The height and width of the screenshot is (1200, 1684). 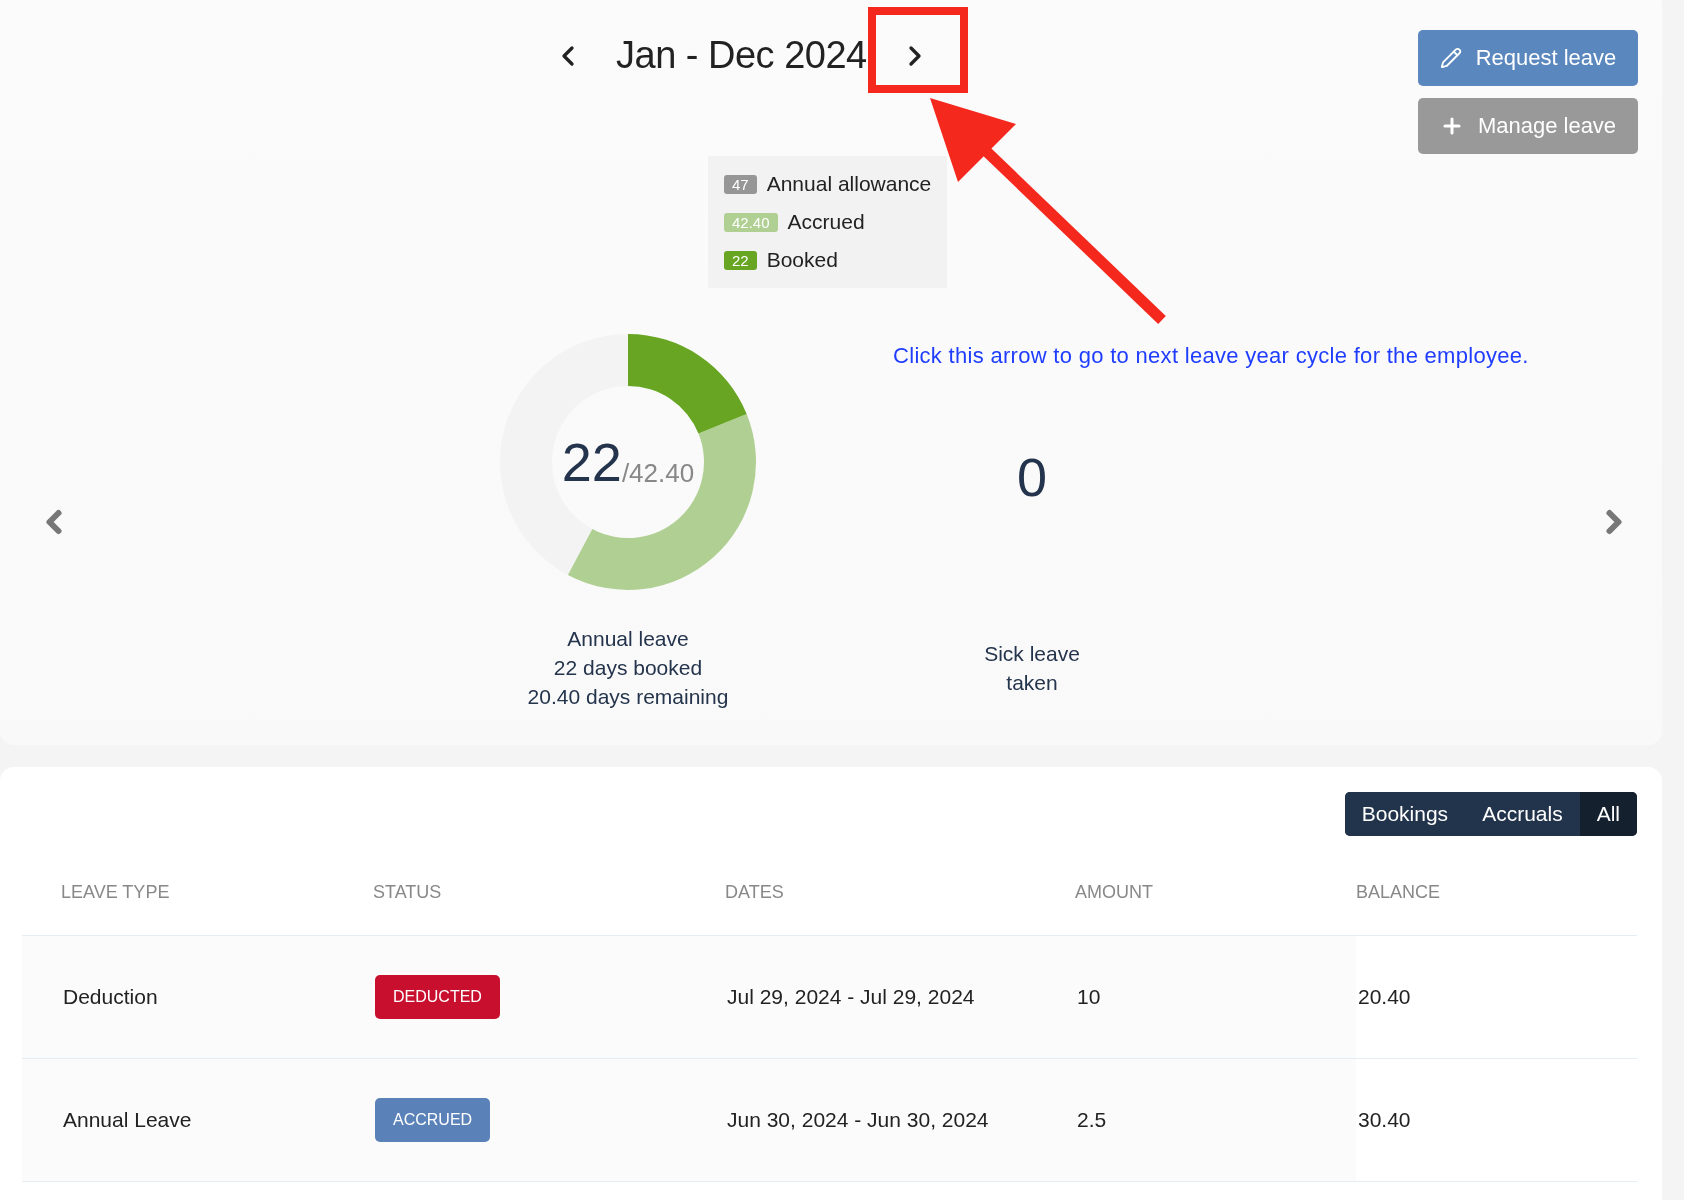 I want to click on table-cell: Annual Leave, so click(x=197, y=1120).